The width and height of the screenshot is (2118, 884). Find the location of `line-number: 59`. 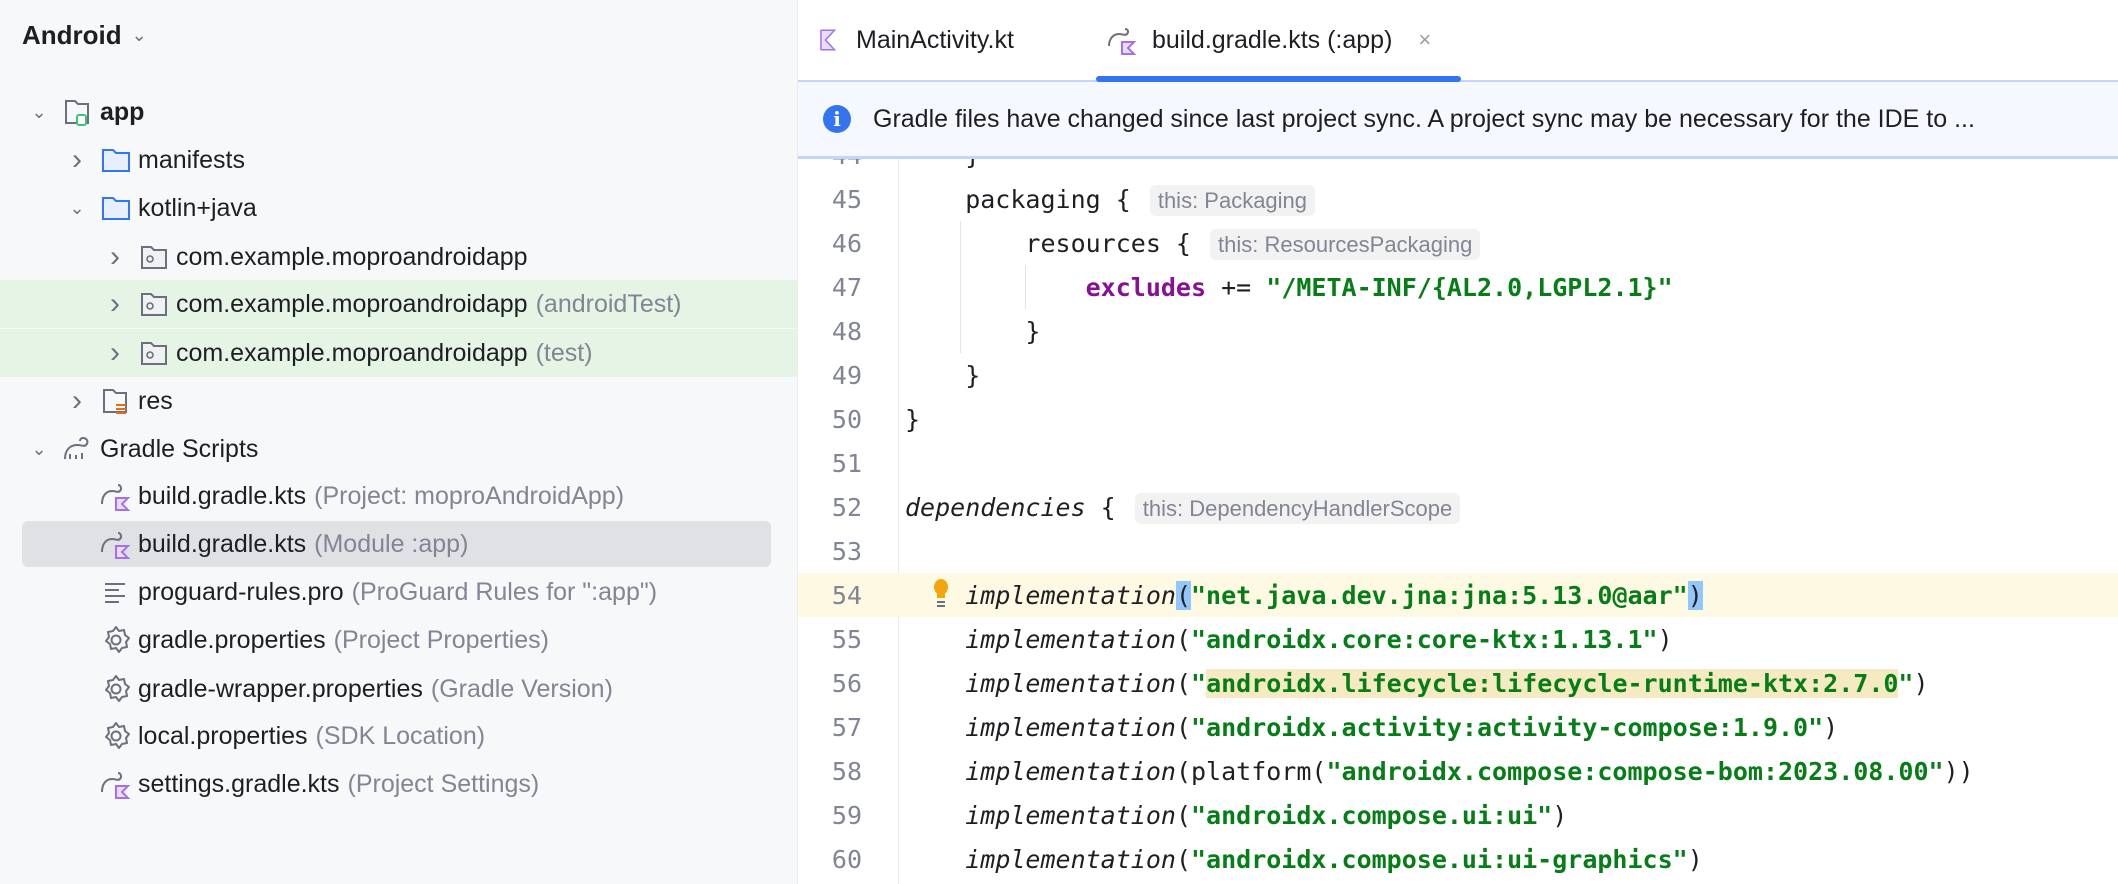

line-number: 59 is located at coordinates (846, 815).